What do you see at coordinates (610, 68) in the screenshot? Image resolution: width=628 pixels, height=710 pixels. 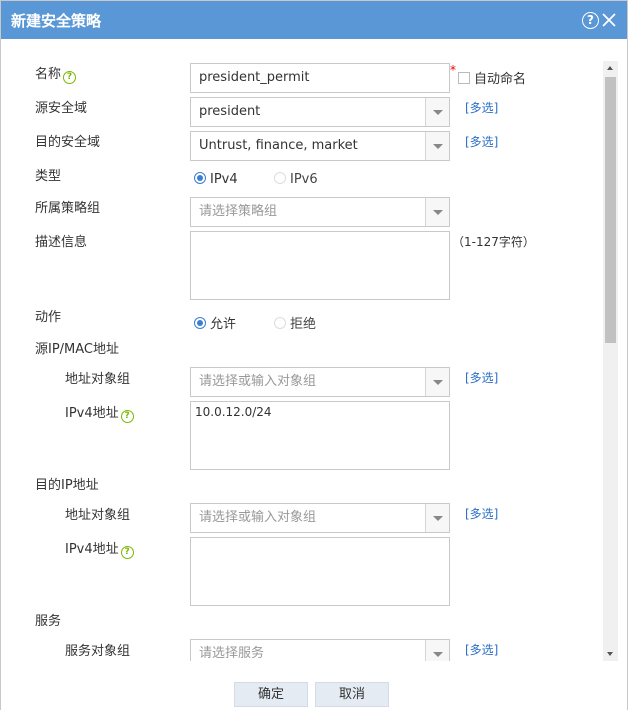 I see `scroll-up-arrow-icon` at bounding box center [610, 68].